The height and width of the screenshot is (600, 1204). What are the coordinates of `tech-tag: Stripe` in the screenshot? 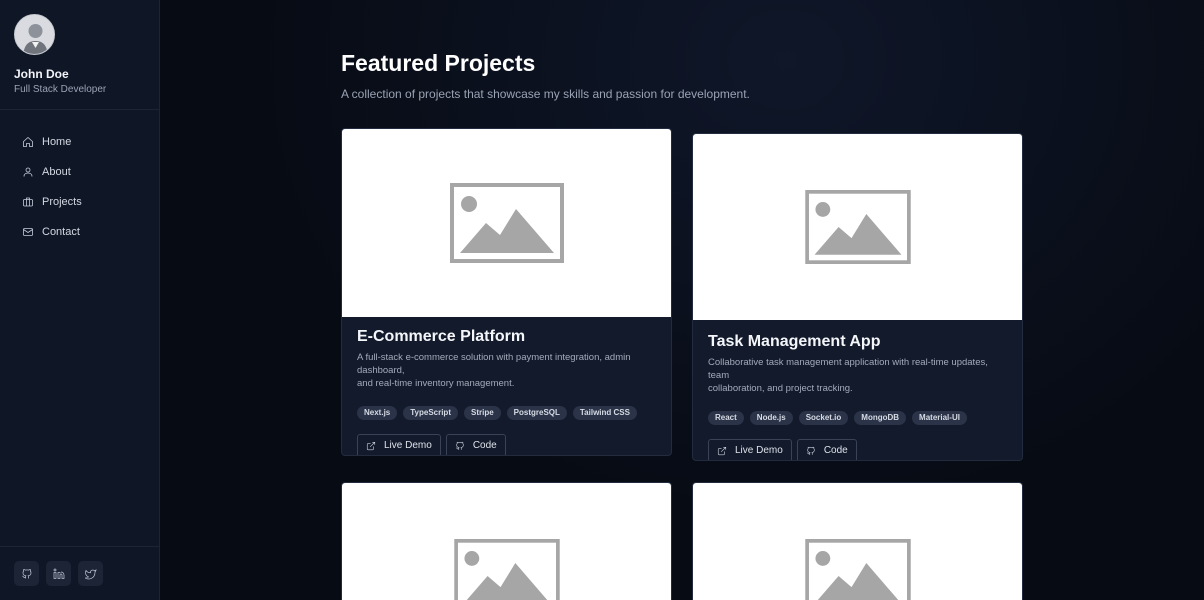 It's located at (482, 413).